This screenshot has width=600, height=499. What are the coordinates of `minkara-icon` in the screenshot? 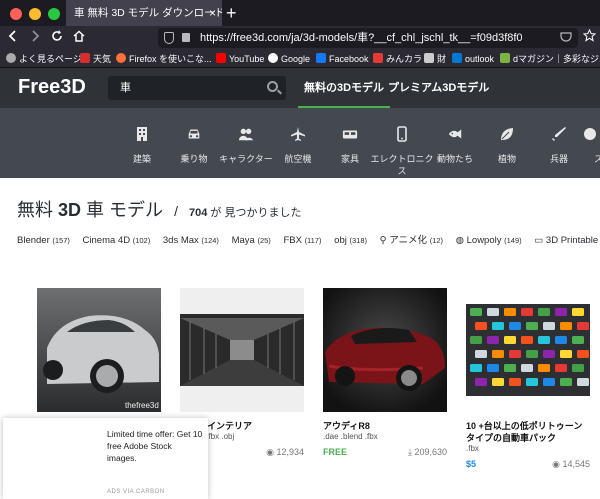 It's located at (378, 58).